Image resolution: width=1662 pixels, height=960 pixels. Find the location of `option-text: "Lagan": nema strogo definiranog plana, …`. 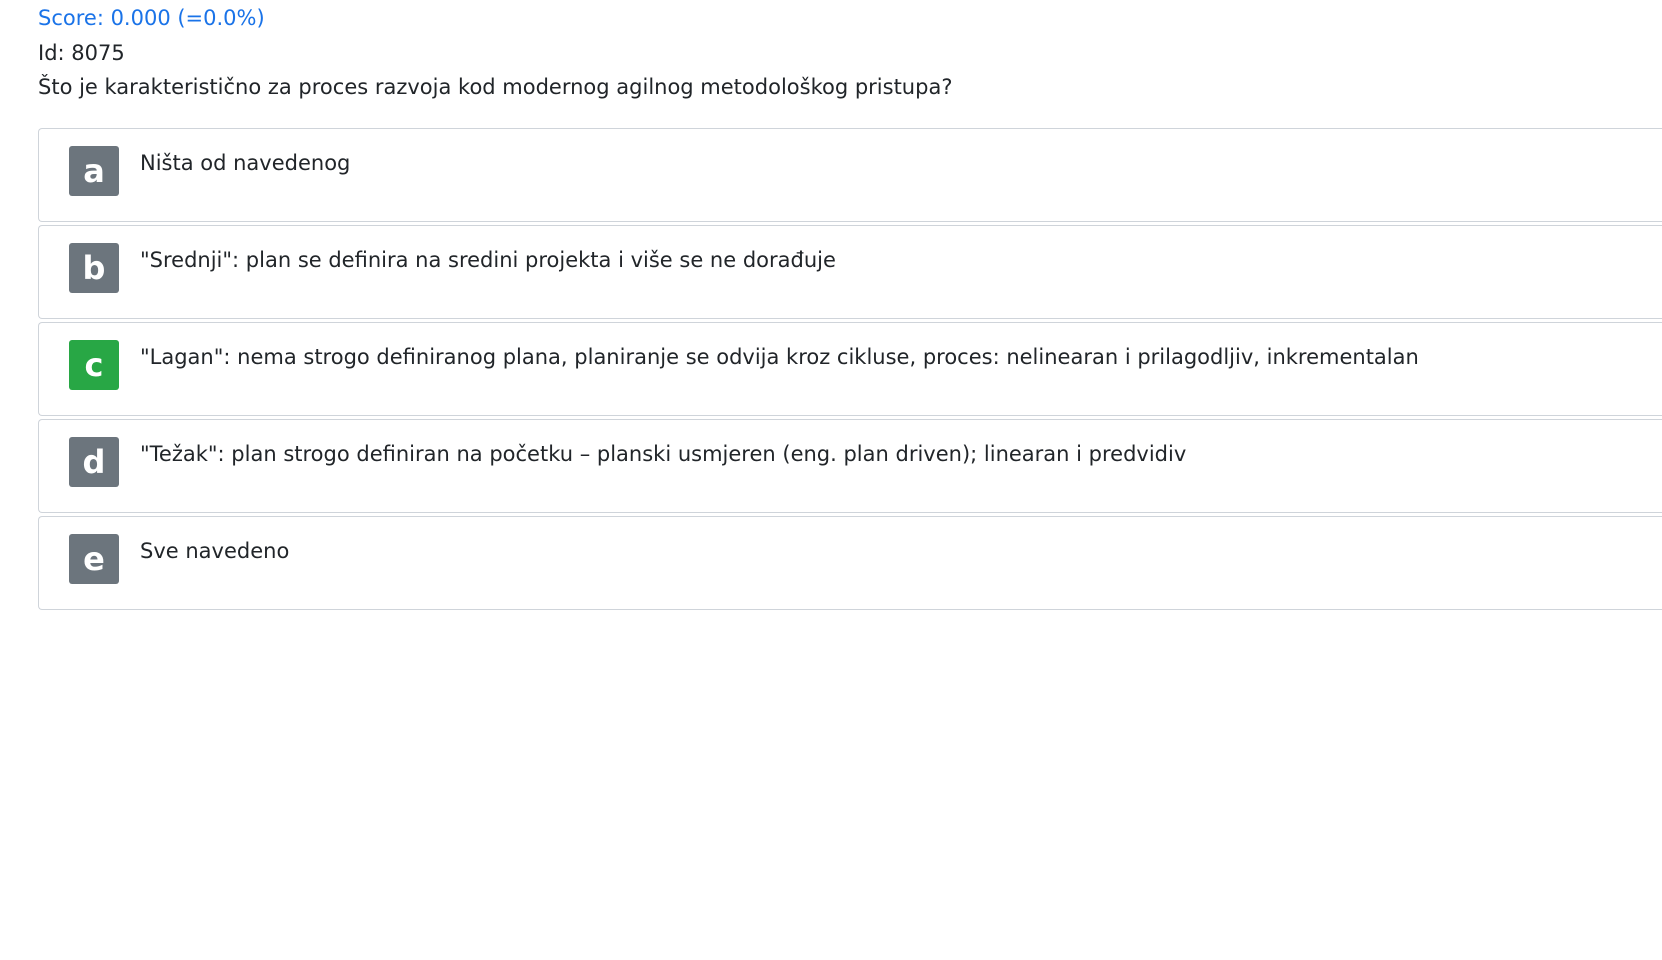

option-text: "Lagan": nema strogo definiranog plana, … is located at coordinates (779, 357).